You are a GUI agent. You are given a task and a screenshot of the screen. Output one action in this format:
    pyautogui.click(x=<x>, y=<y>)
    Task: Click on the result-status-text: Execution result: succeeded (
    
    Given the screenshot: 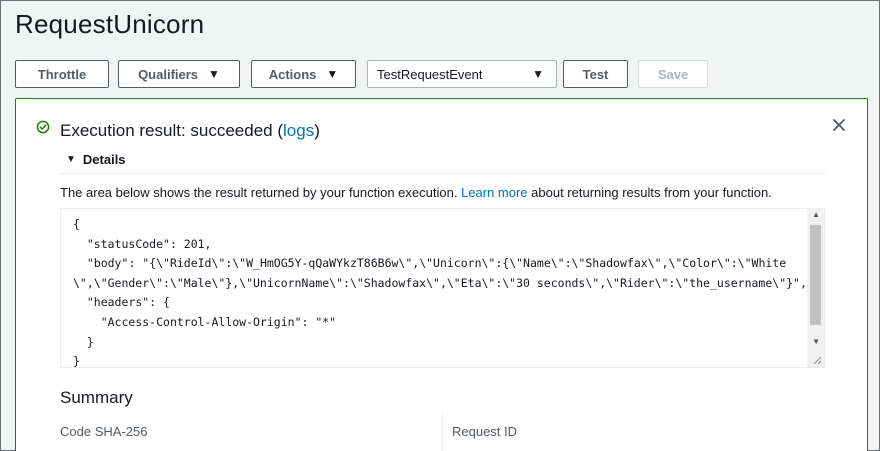 What is the action you would take?
    pyautogui.click(x=172, y=130)
    